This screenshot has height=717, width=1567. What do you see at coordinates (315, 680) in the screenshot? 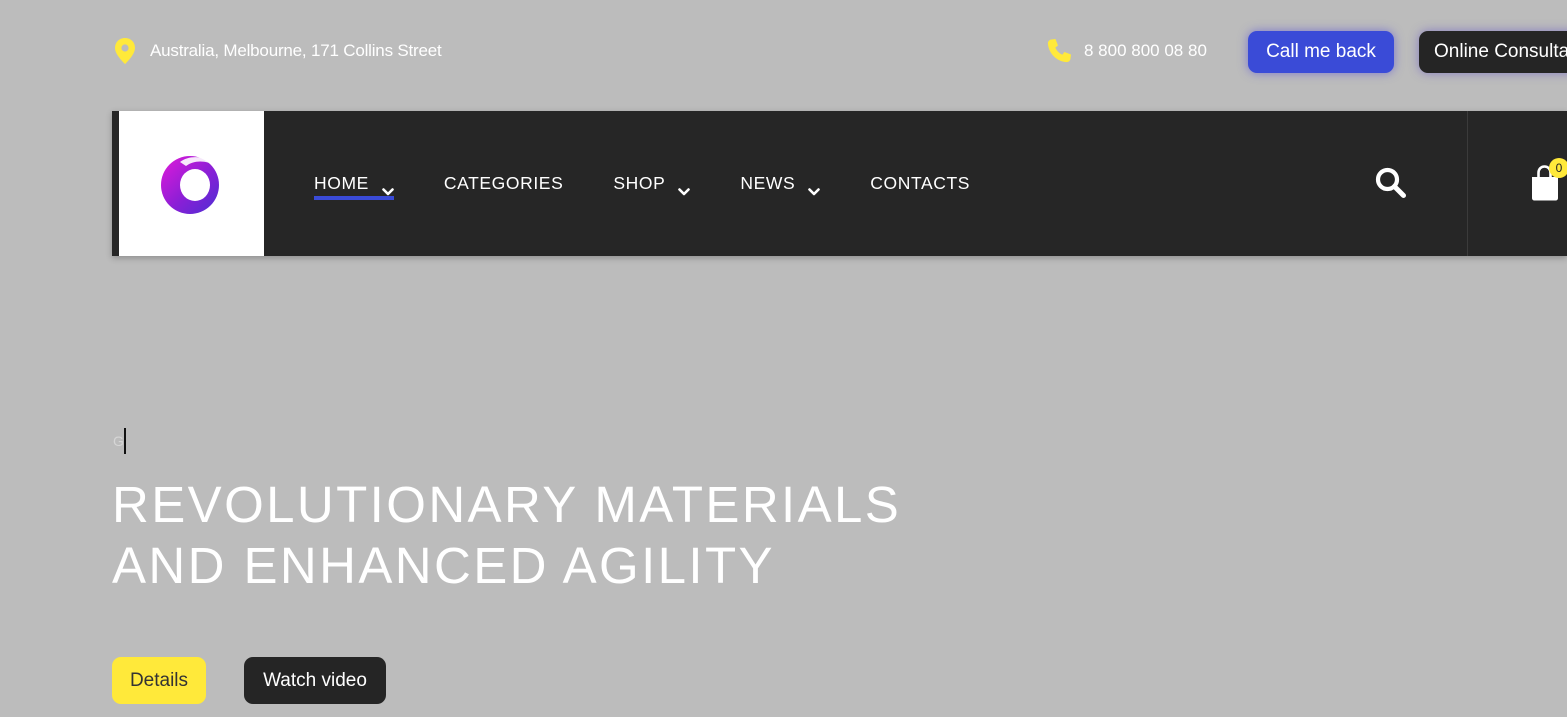
I see `watch-video-button: Watch video` at bounding box center [315, 680].